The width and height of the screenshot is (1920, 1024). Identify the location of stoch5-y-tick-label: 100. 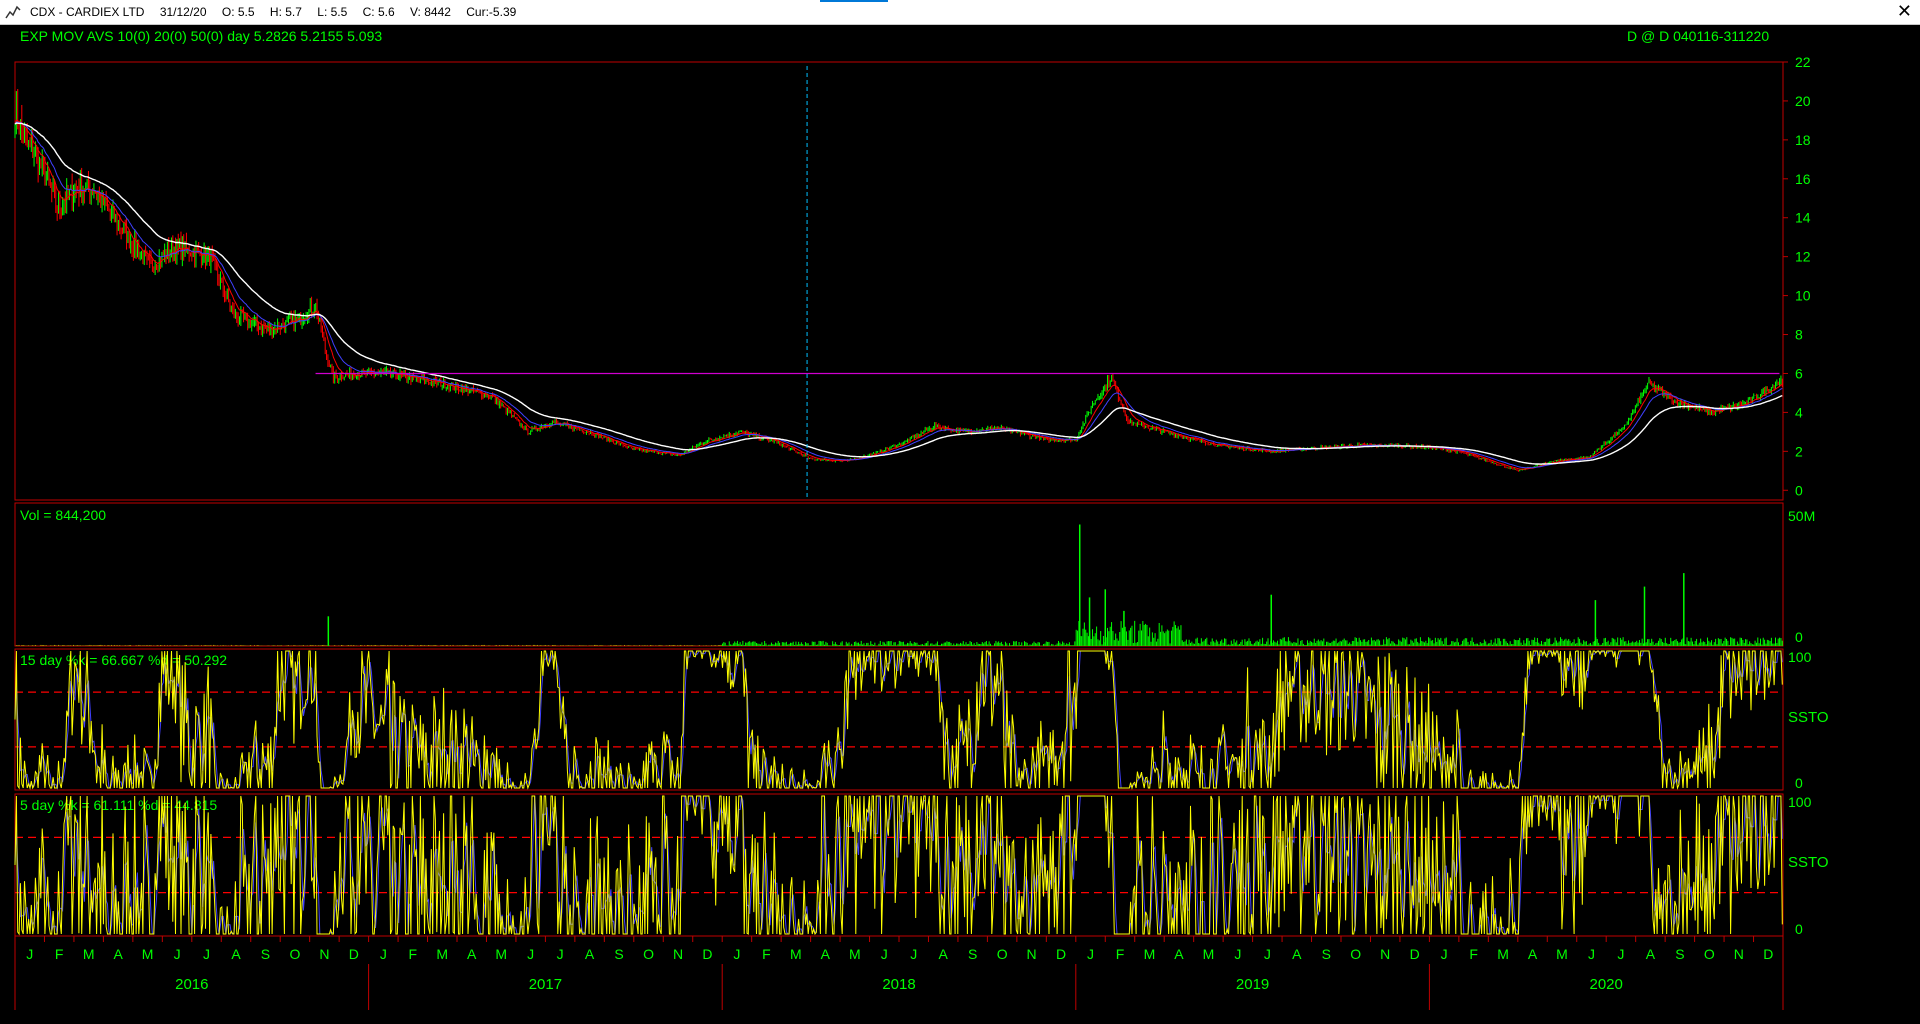
(1800, 802).